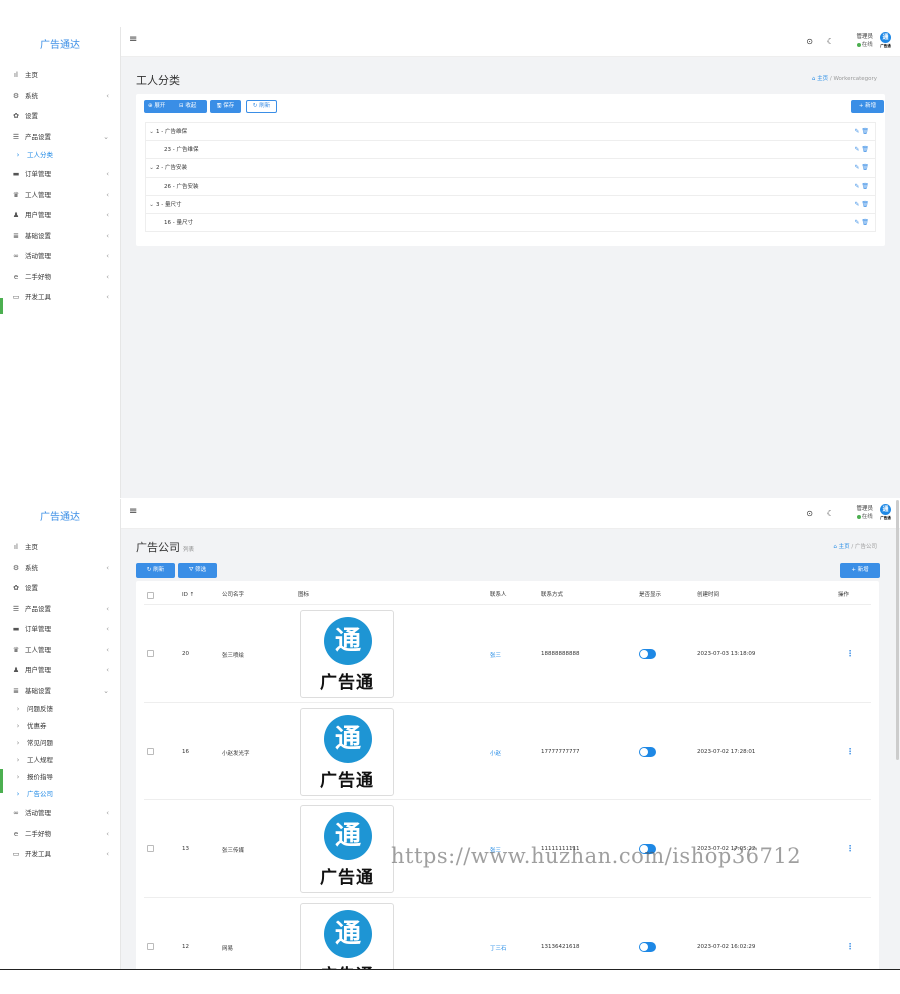  What do you see at coordinates (60, 813) in the screenshot?
I see `sidebar-item-menu2-0: ∞ 活动管理 ‹` at bounding box center [60, 813].